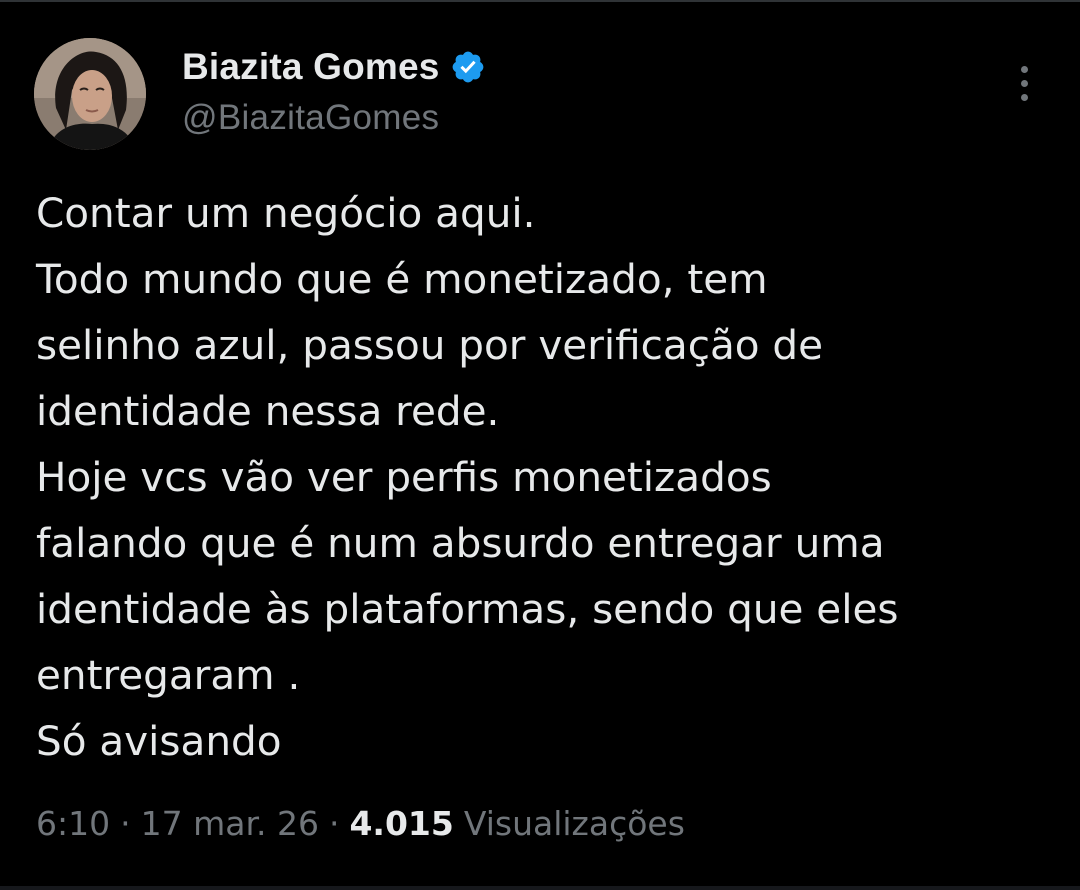 The height and width of the screenshot is (890, 1080). Describe the element at coordinates (311, 67) in the screenshot. I see `display-name: Biazita Gomes` at that location.